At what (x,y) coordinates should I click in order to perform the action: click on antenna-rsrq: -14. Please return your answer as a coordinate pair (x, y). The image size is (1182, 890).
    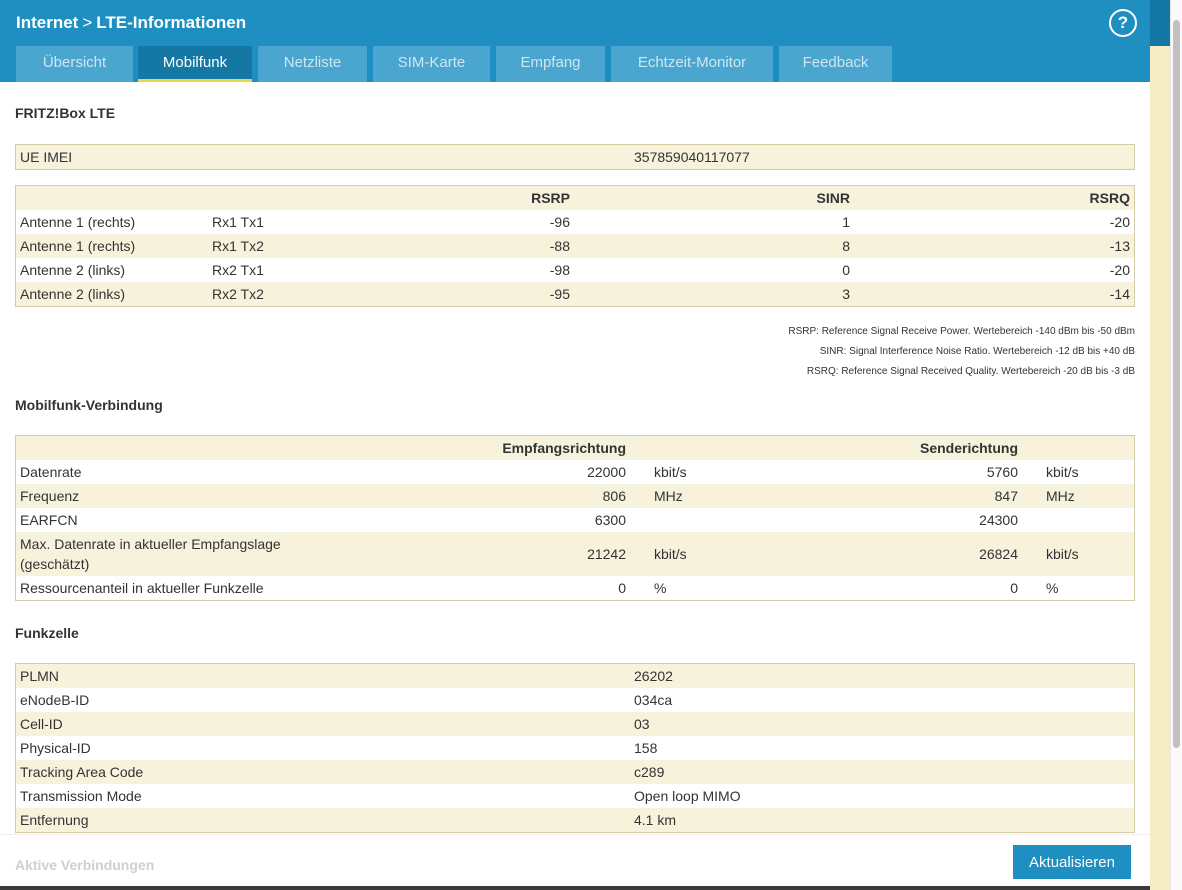
    Looking at the image, I should click on (1119, 294).